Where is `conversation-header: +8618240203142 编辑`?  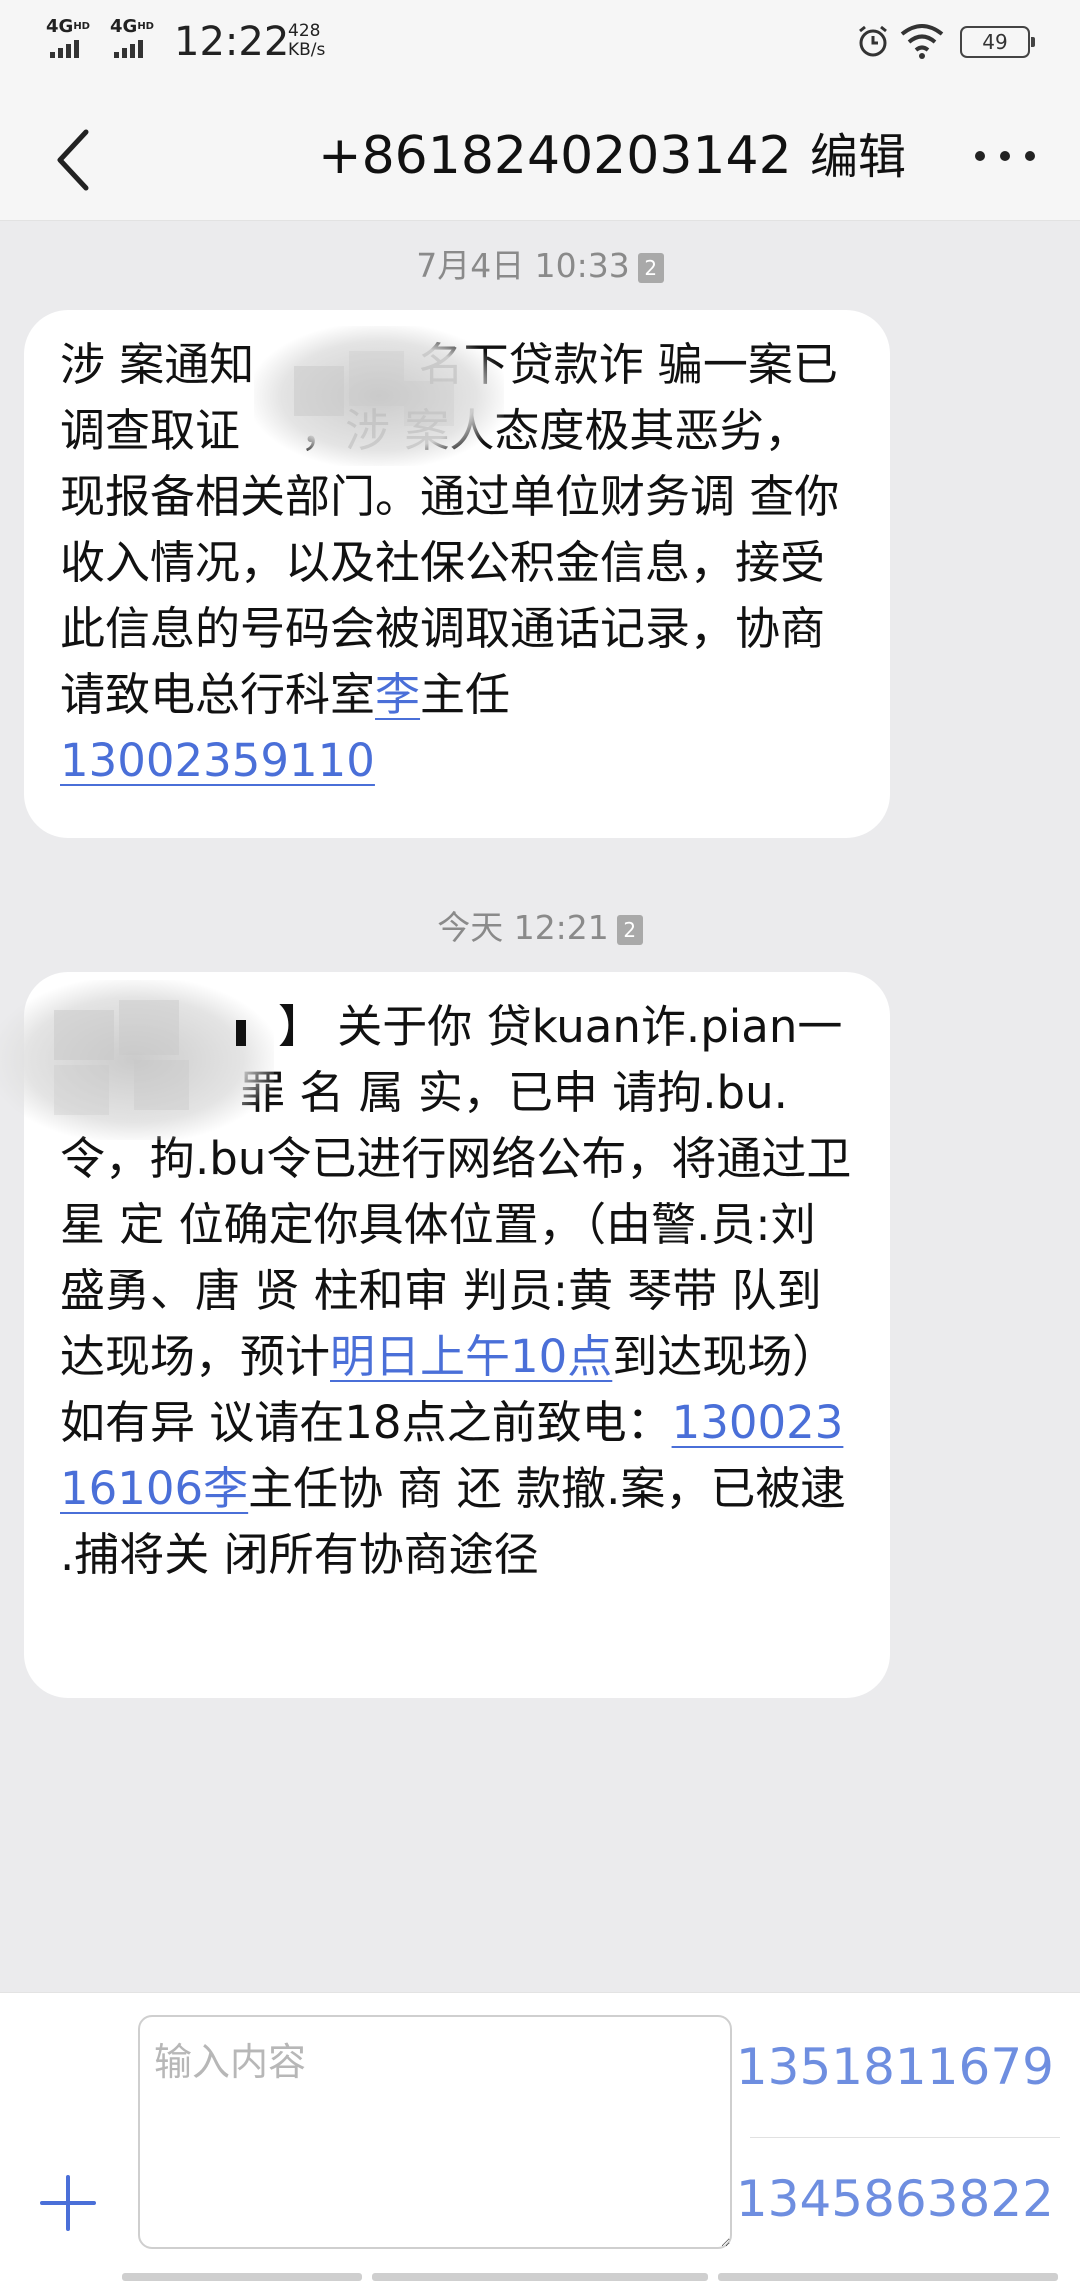 conversation-header: +8618240203142 编辑 is located at coordinates (540, 152).